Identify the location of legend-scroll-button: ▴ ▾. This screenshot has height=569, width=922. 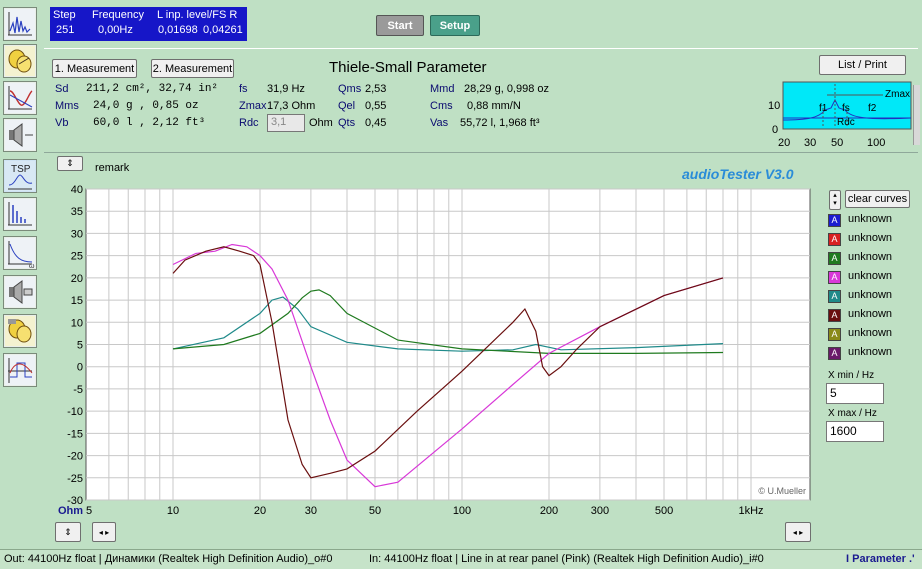
(835, 200).